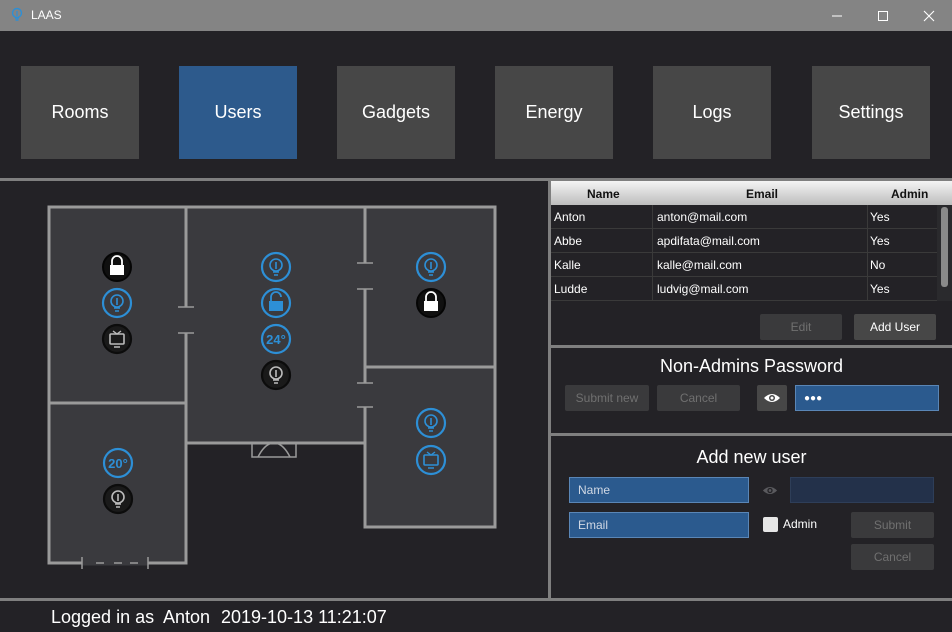  I want to click on window-title: LAAS, so click(46, 15).